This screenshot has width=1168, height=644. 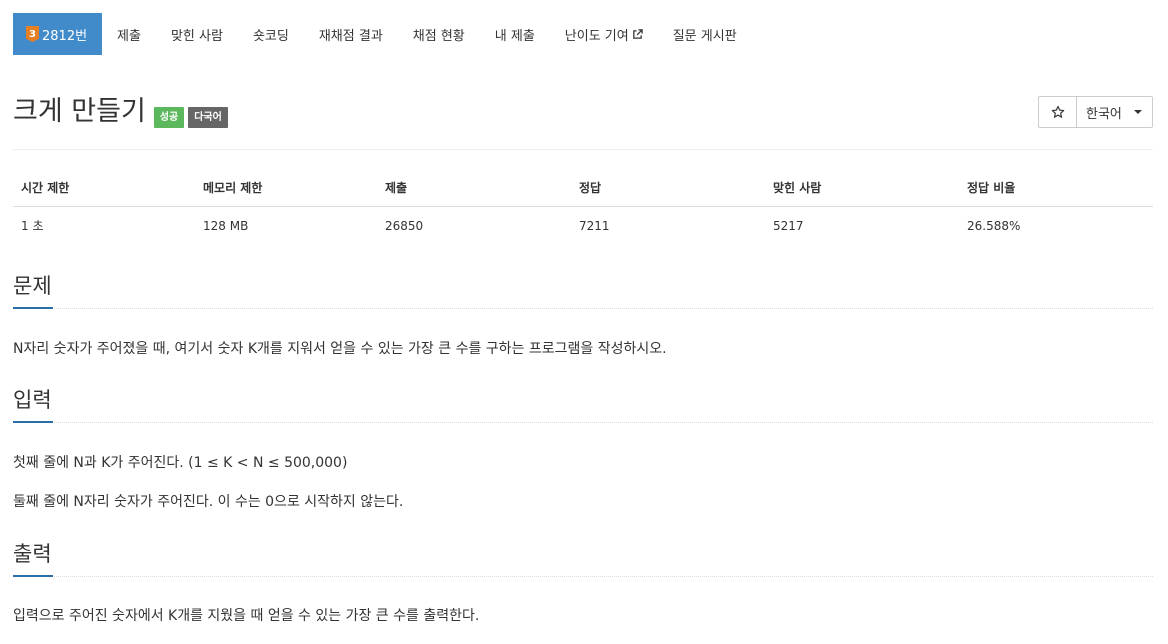 I want to click on output-section-title: 출력, so click(x=32, y=554).